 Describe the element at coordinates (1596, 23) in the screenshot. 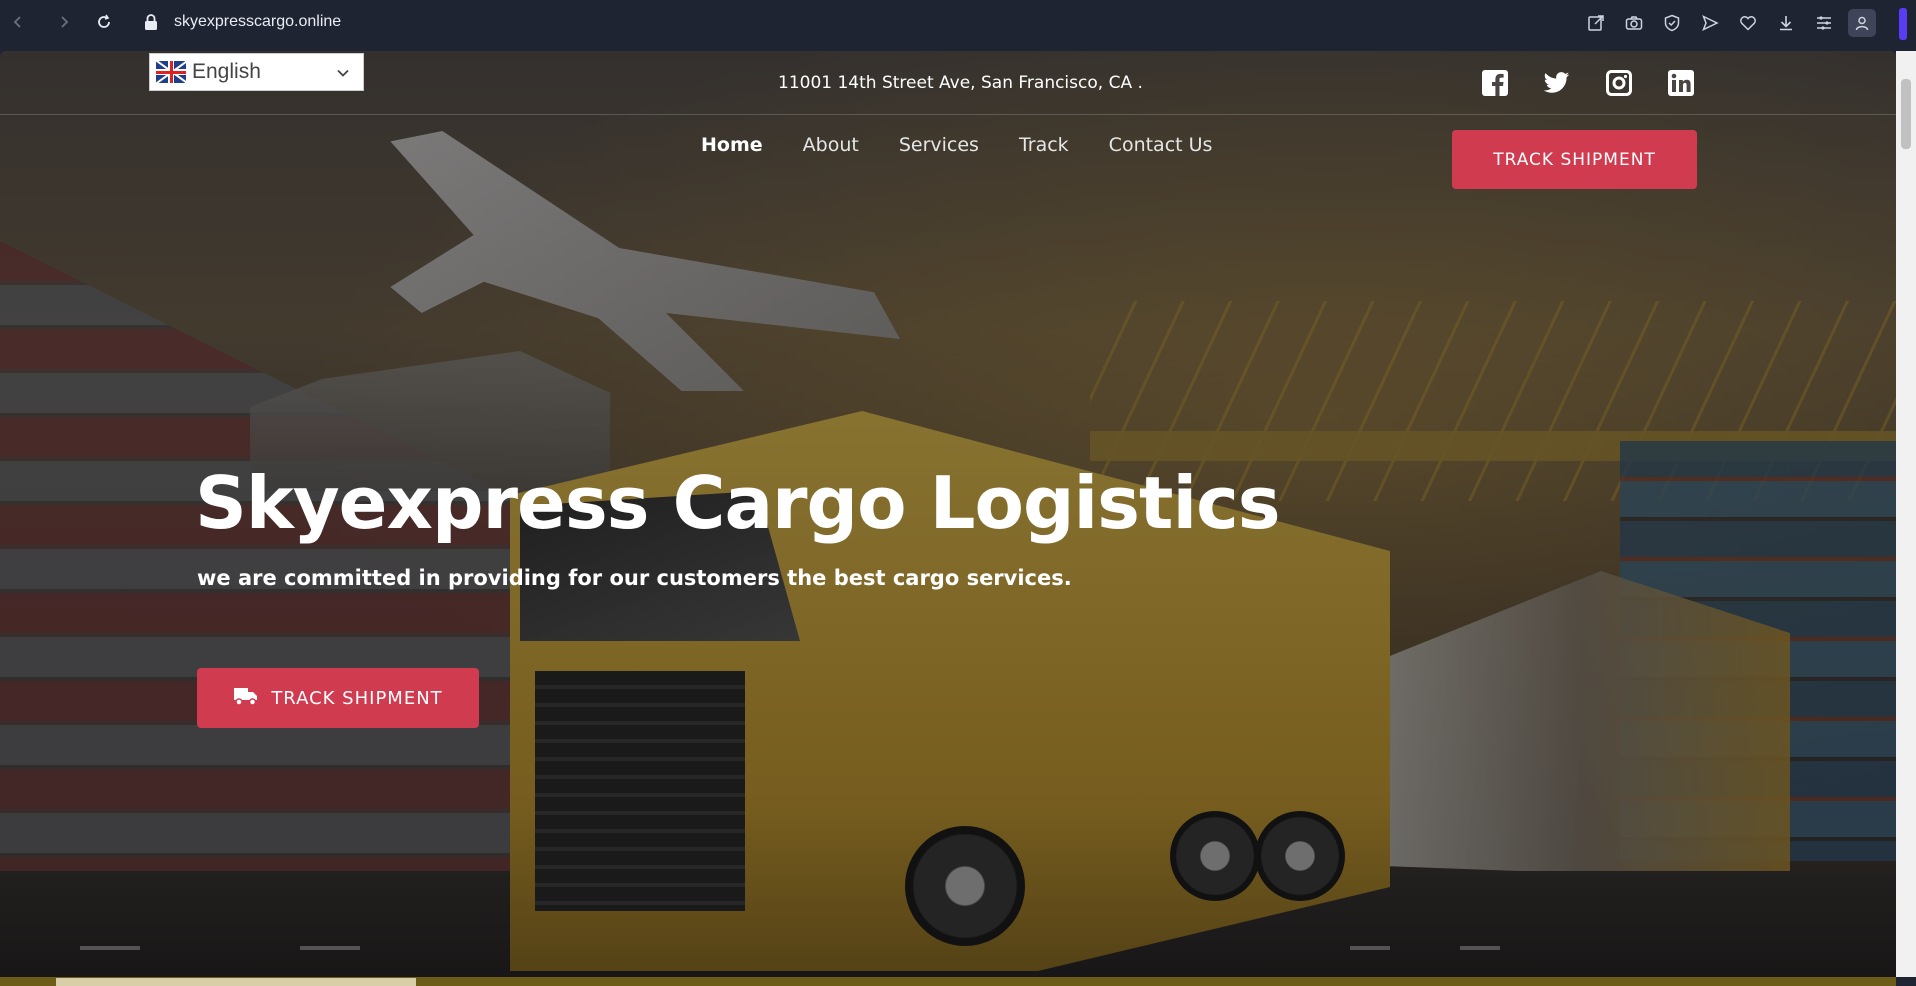

I see `share-icon` at that location.